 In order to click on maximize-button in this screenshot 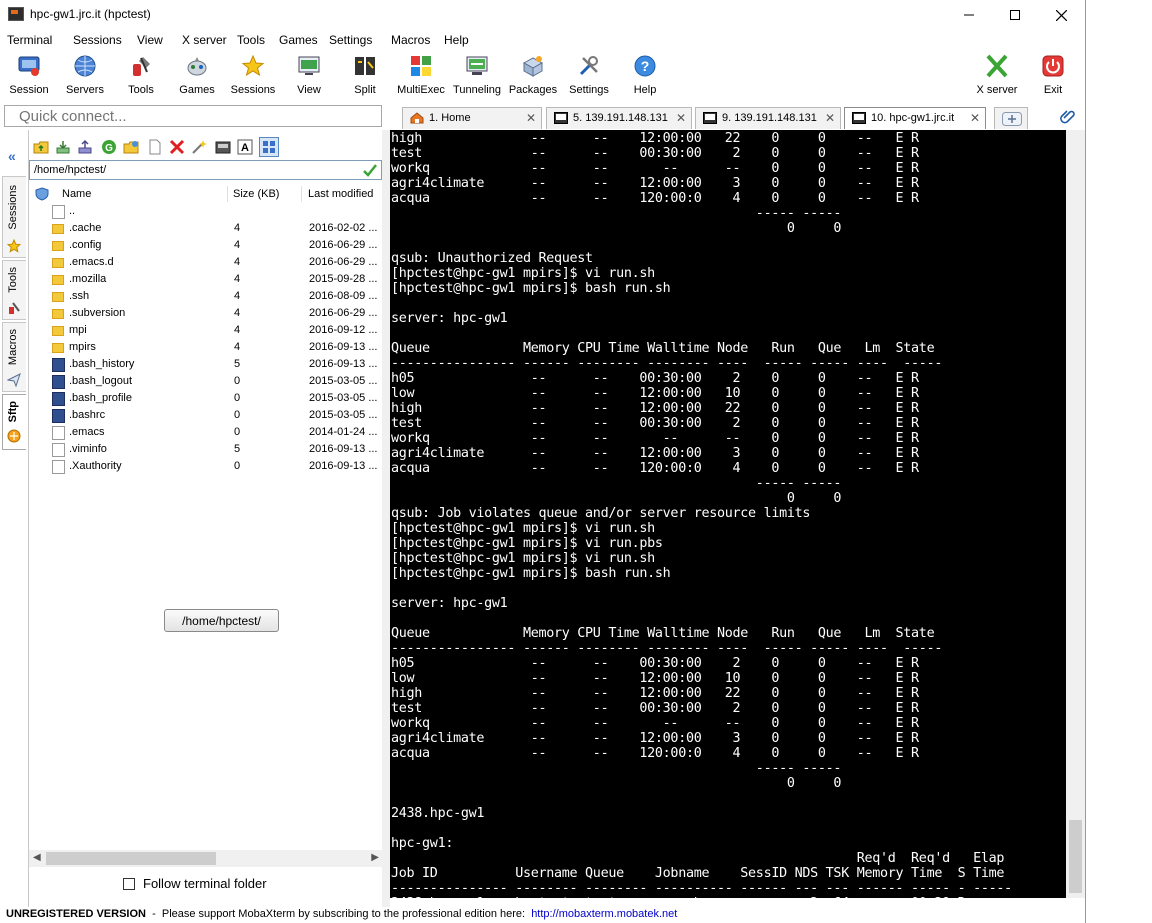, I will do `click(1015, 15)`.